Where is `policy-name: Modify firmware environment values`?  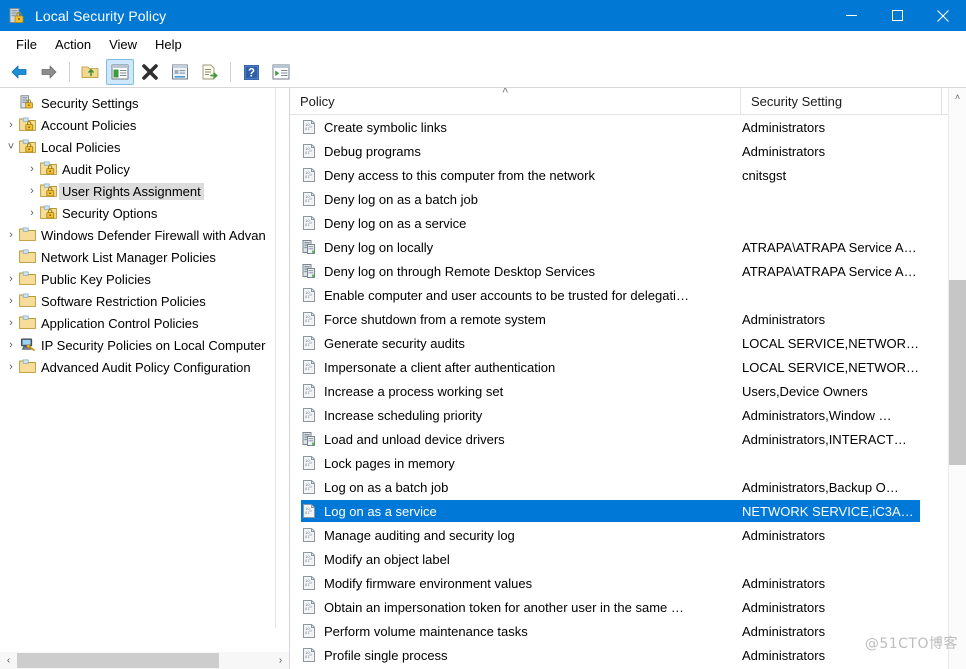
policy-name: Modify firmware environment values is located at coordinates (428, 583).